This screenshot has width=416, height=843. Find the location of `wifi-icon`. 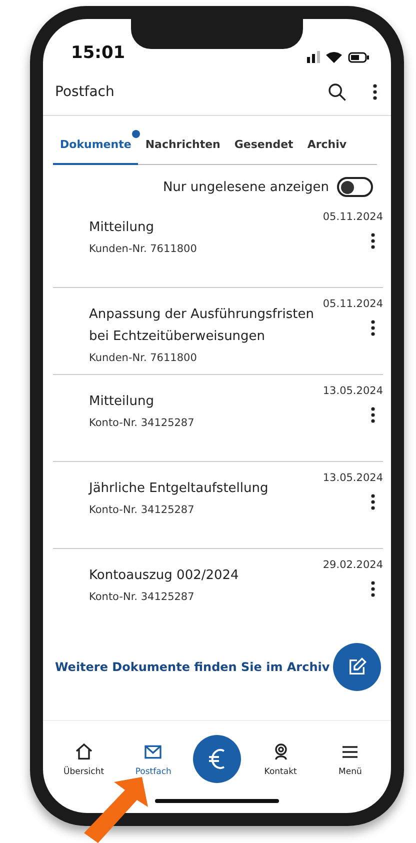

wifi-icon is located at coordinates (334, 57).